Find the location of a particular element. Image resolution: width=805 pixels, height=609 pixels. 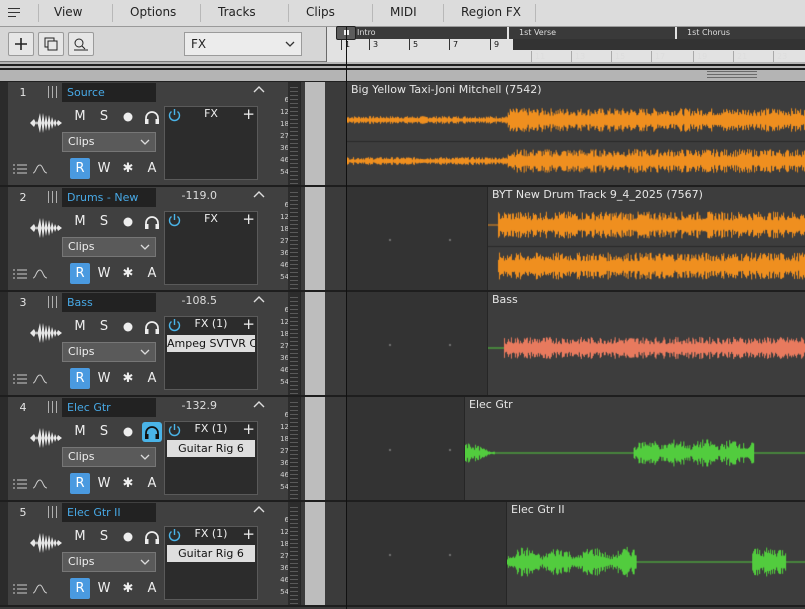

menu-icon is located at coordinates (16, 13).